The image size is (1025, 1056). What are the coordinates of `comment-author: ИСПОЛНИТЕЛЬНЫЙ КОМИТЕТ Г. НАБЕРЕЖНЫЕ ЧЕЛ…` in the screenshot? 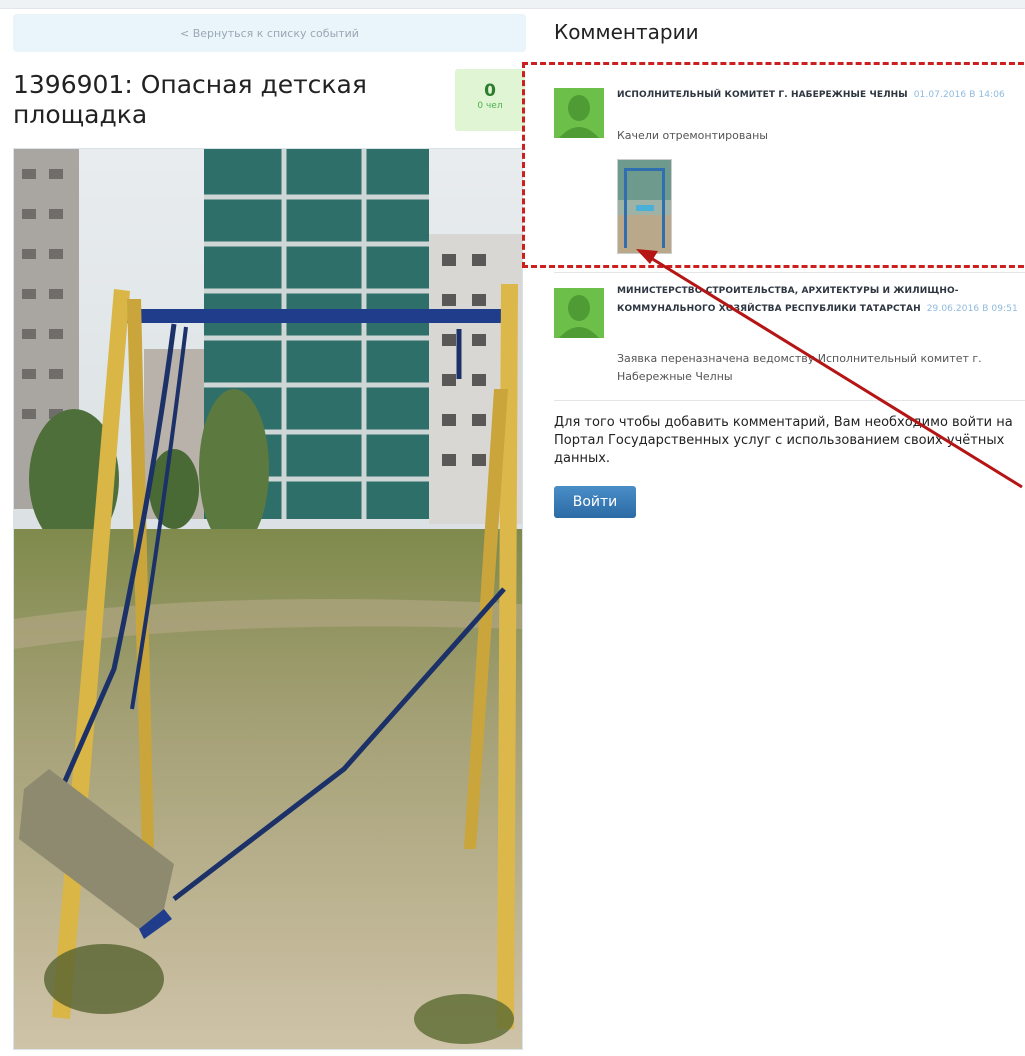 It's located at (819, 95).